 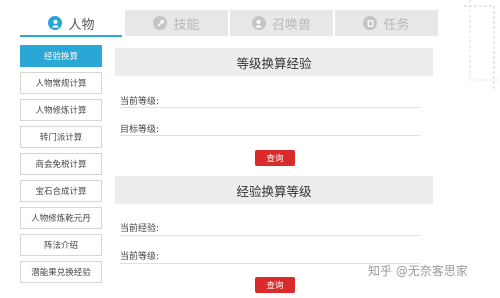 I want to click on zhihu-watermark: 知乎 @无奈客思家, so click(x=418, y=271).